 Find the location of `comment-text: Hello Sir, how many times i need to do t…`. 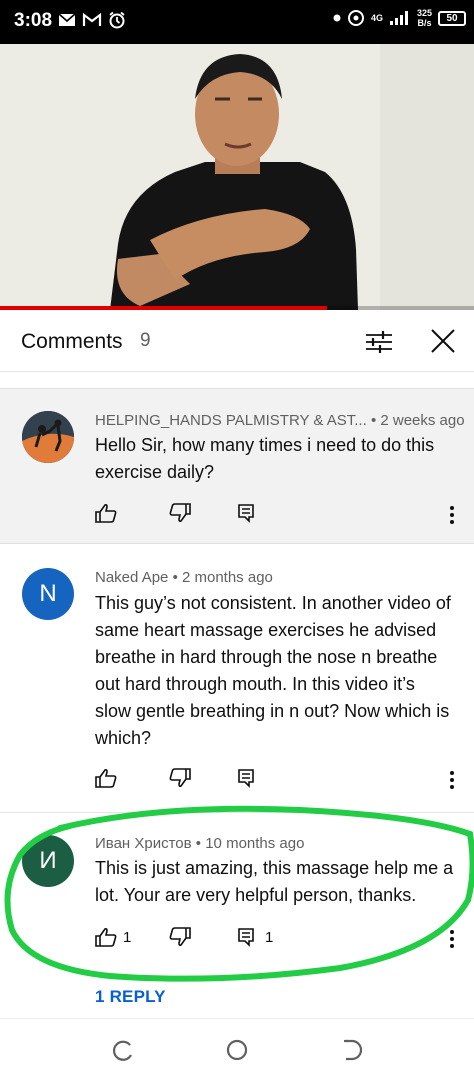

comment-text: Hello Sir, how many times i need to do t… is located at coordinates (265, 458).